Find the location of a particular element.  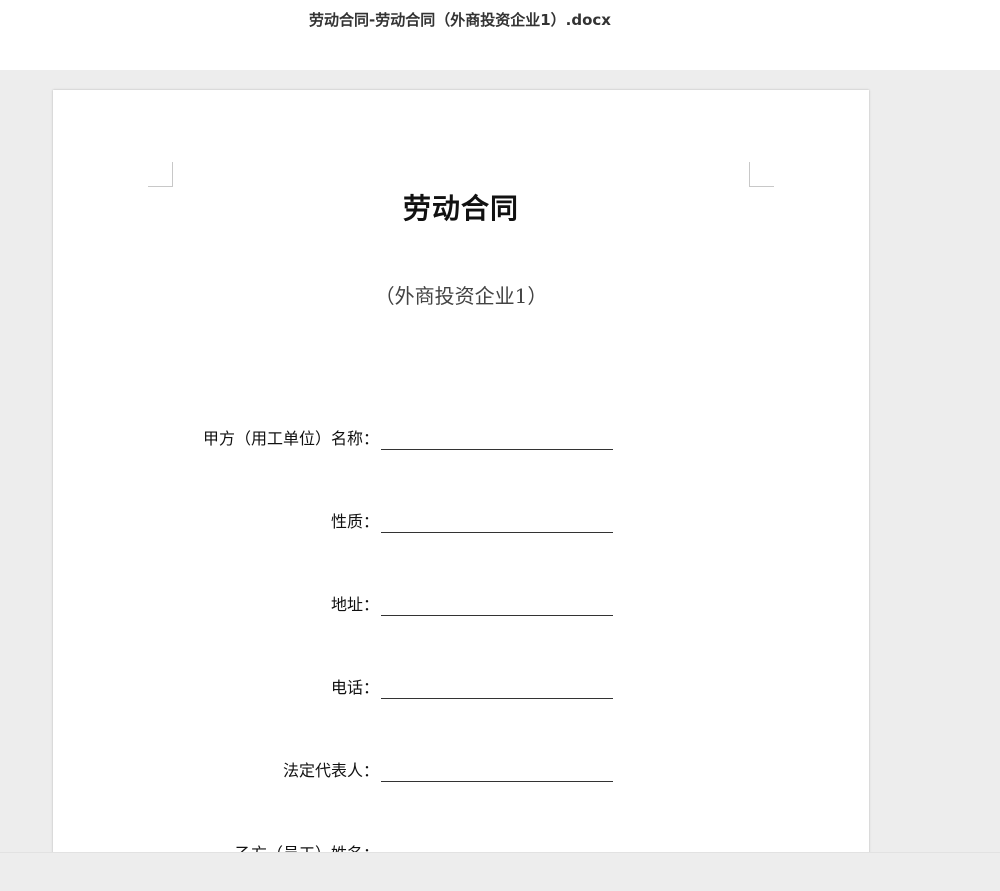

bottom-bar is located at coordinates (500, 871).